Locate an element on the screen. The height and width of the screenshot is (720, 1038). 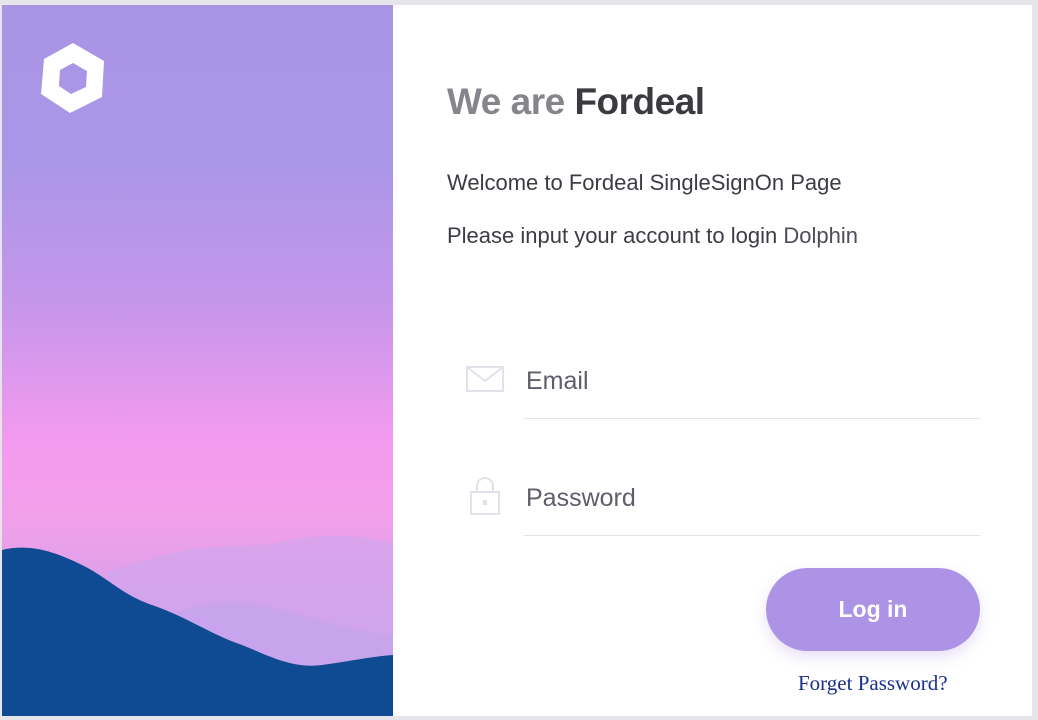
title-brand: Fordeal is located at coordinates (639, 101).